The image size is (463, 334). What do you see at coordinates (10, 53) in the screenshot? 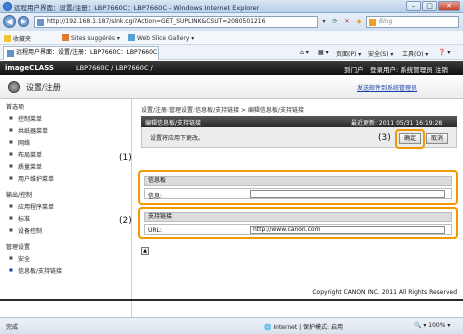
I see `tab-page-icon` at bounding box center [10, 53].